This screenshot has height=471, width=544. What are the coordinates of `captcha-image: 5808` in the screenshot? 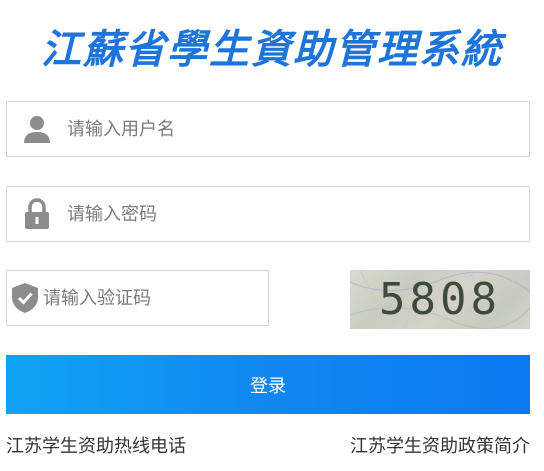 It's located at (440, 299).